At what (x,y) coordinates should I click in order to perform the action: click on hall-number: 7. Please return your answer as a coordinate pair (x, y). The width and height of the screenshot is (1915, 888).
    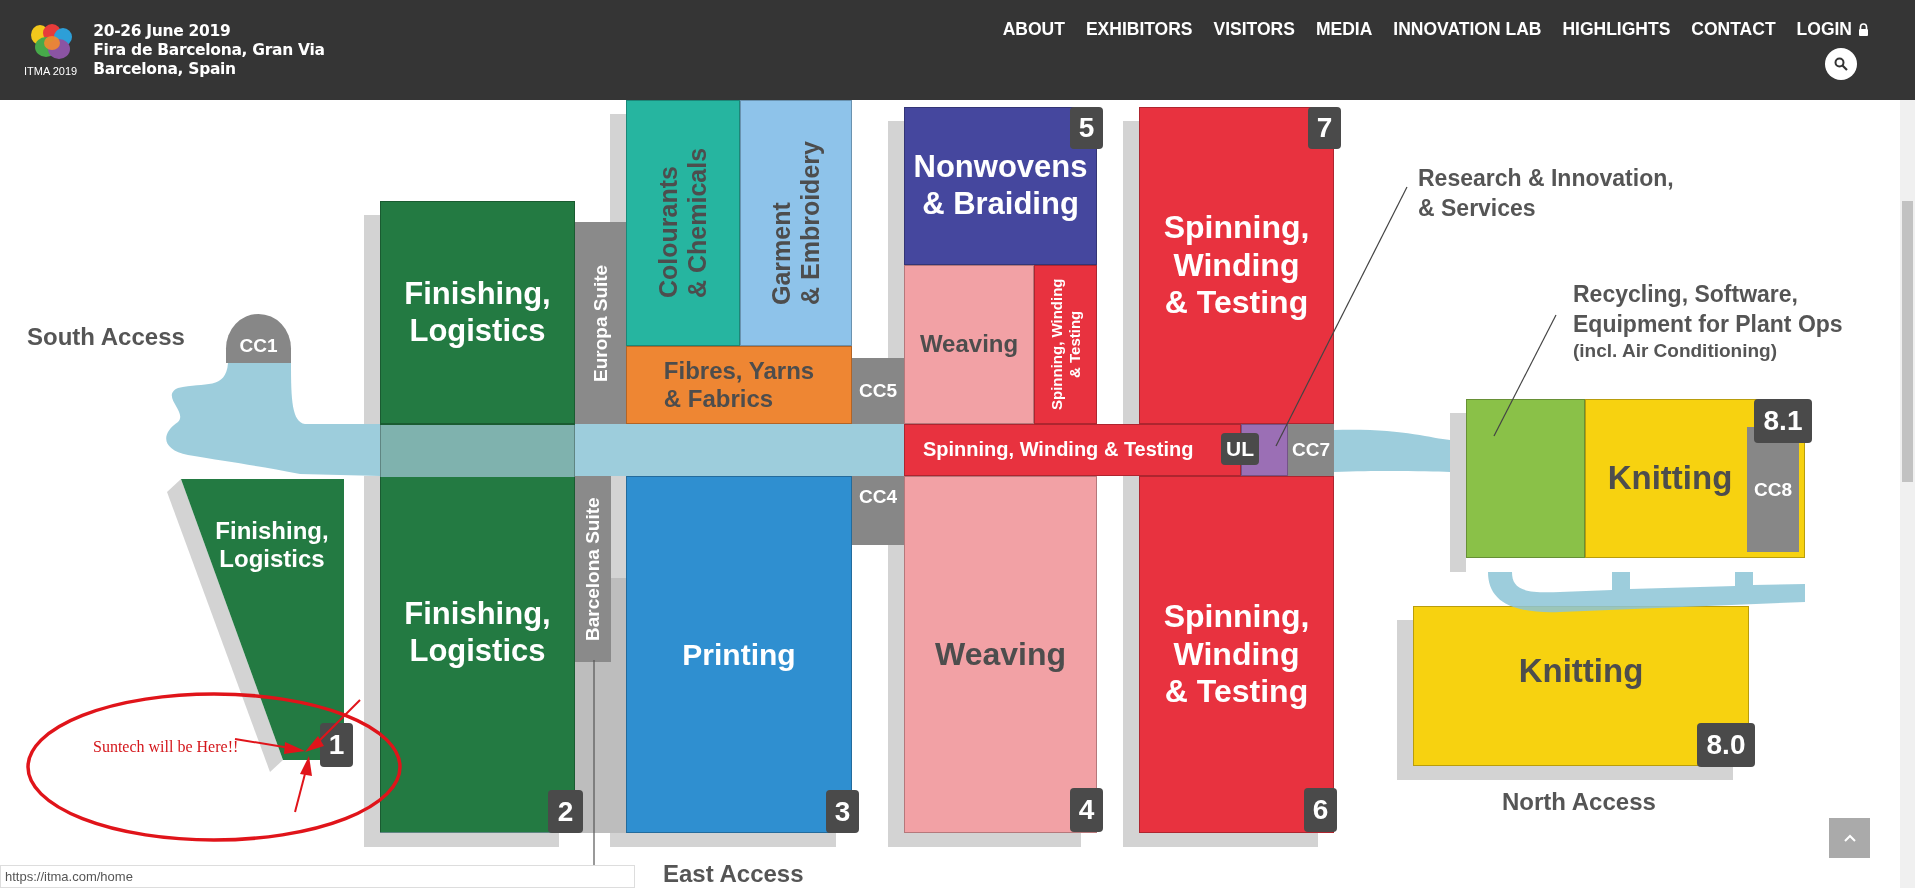
    Looking at the image, I should click on (1324, 128).